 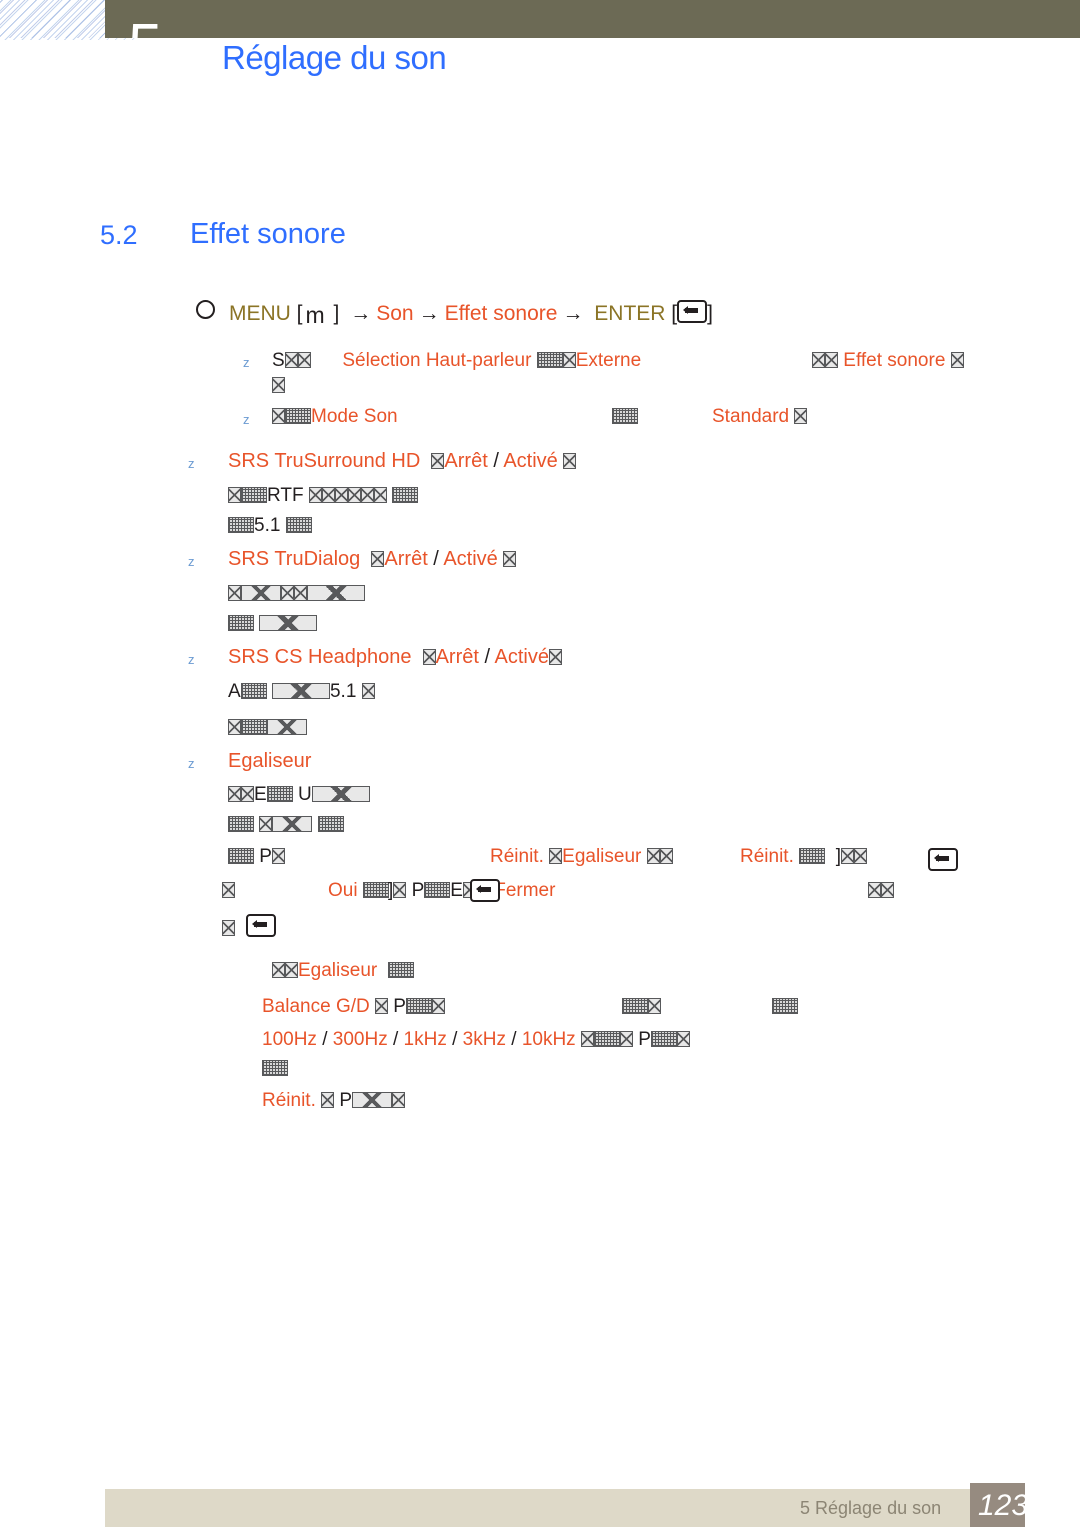 What do you see at coordinates (671, 313) in the screenshot?
I see `bracket-open-2: [` at bounding box center [671, 313].